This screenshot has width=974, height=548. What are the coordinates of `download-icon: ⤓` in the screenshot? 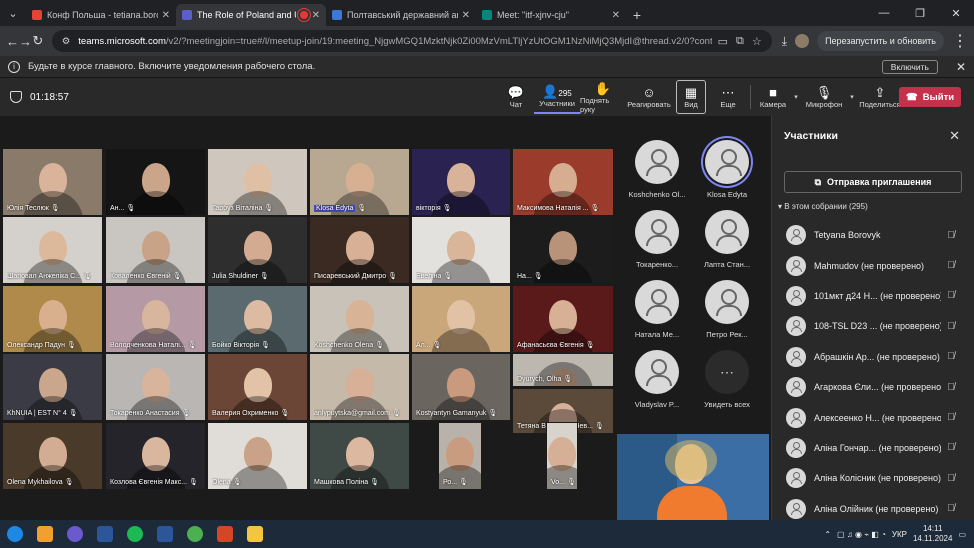 It's located at (784, 41).